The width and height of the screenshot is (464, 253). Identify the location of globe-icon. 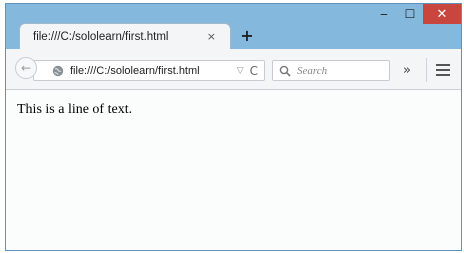
(58, 71).